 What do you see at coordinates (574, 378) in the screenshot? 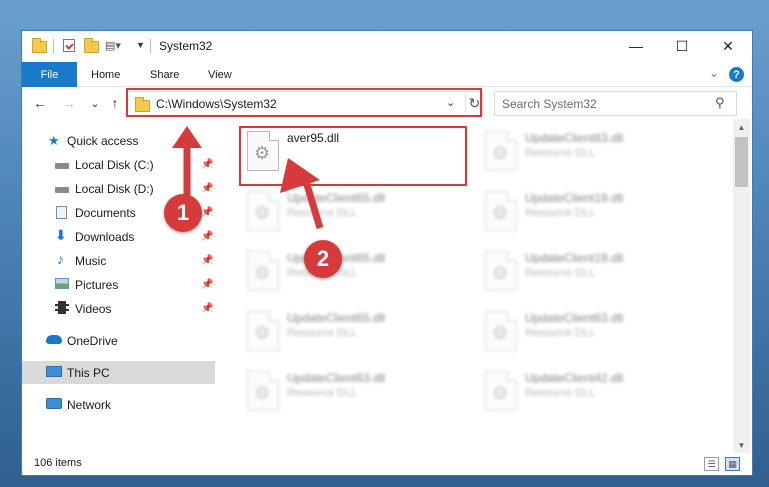
I see `file-name: UpdateClient42.dll` at bounding box center [574, 378].